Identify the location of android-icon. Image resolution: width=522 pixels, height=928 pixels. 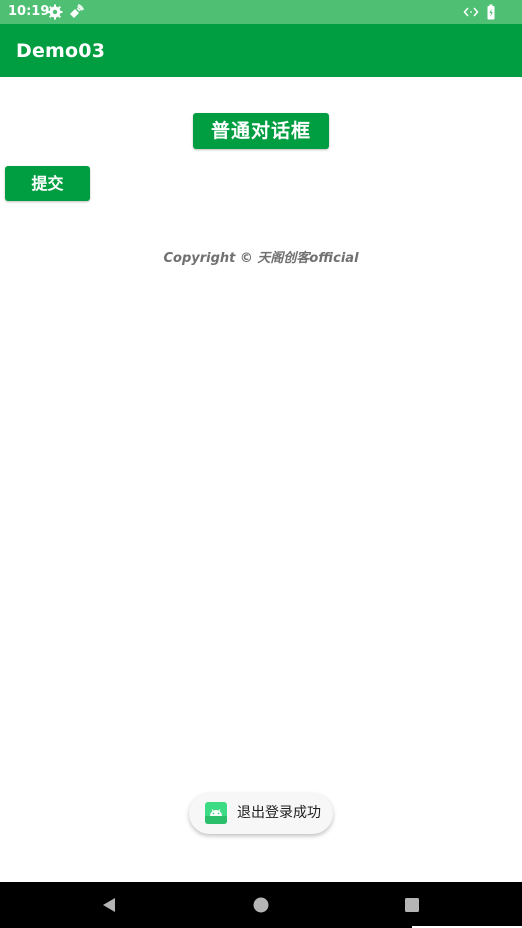
(216, 813).